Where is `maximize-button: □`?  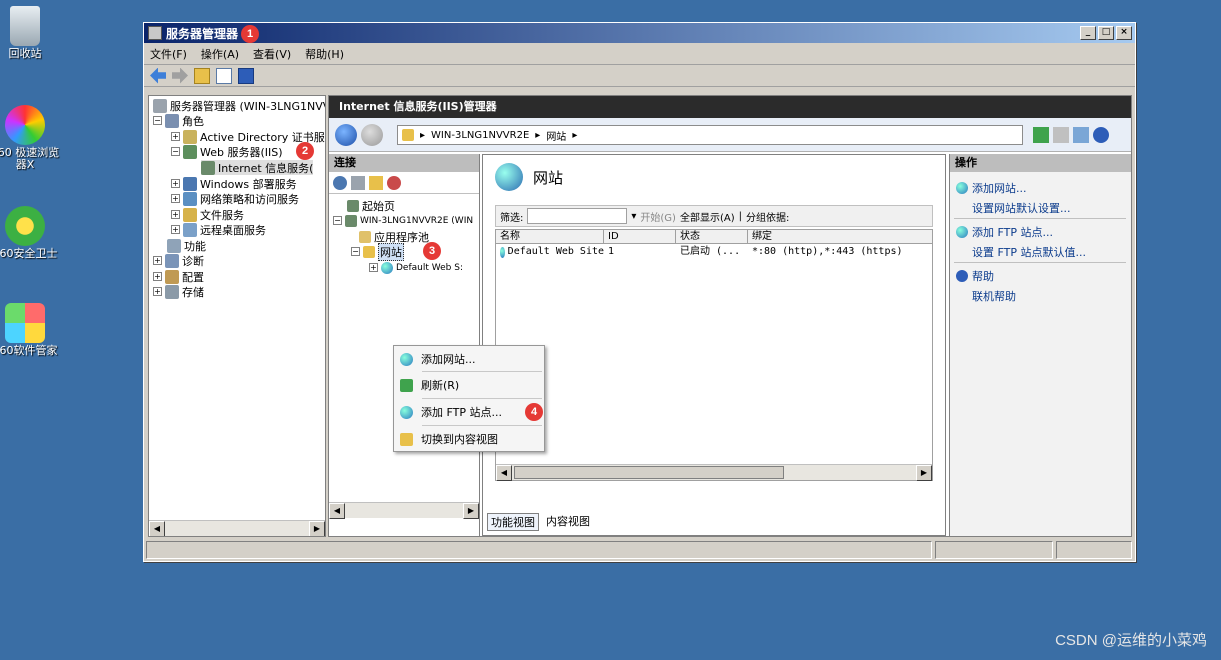
maximize-button: □ is located at coordinates (1106, 33).